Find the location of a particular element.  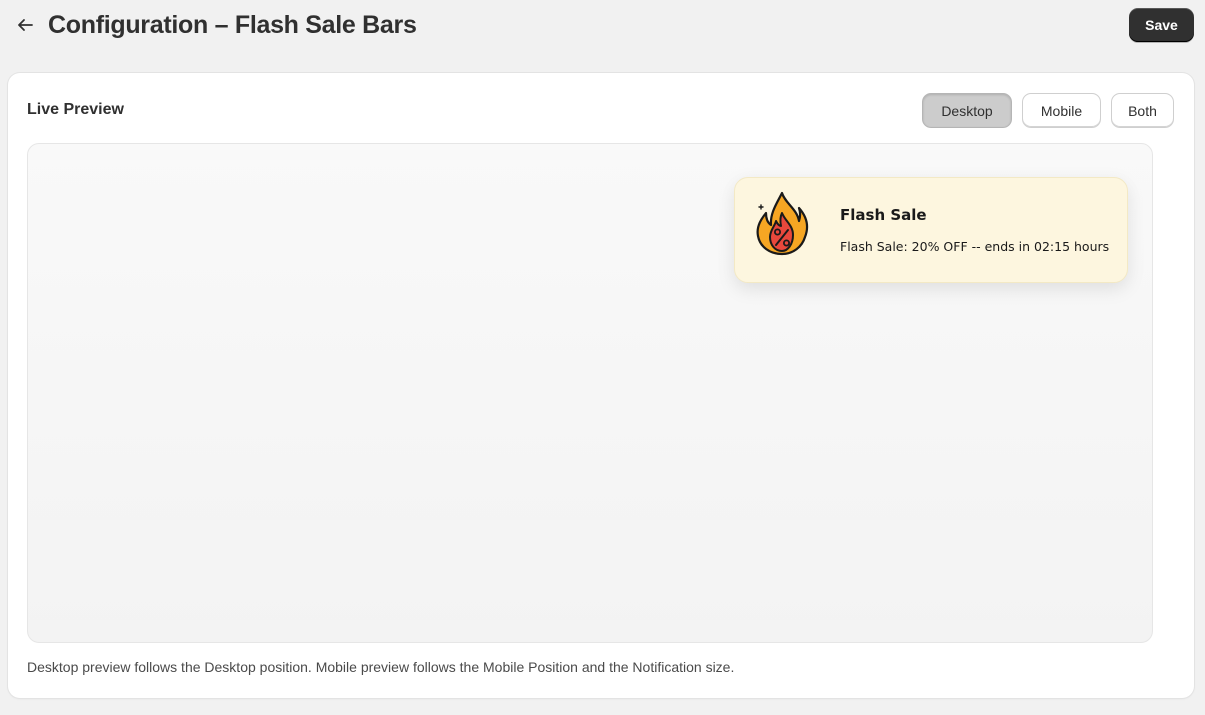

page-title: Configuration – Flash Sale Bars is located at coordinates (232, 25).